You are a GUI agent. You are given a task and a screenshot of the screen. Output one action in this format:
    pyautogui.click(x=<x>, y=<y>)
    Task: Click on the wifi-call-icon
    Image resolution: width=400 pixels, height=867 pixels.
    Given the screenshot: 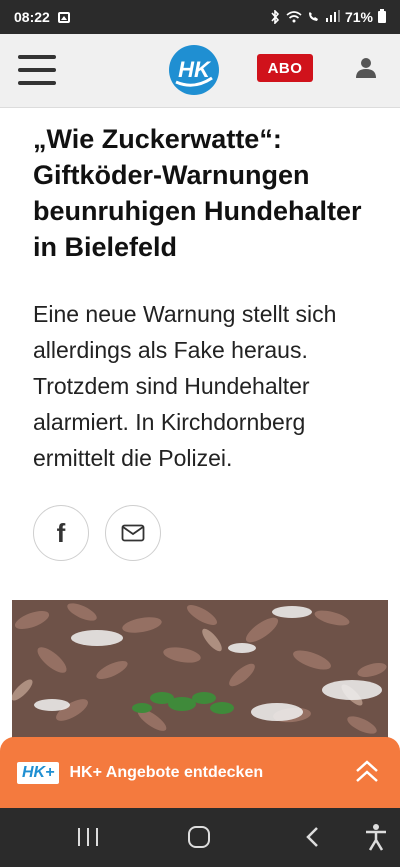 What is the action you would take?
    pyautogui.click(x=313, y=16)
    